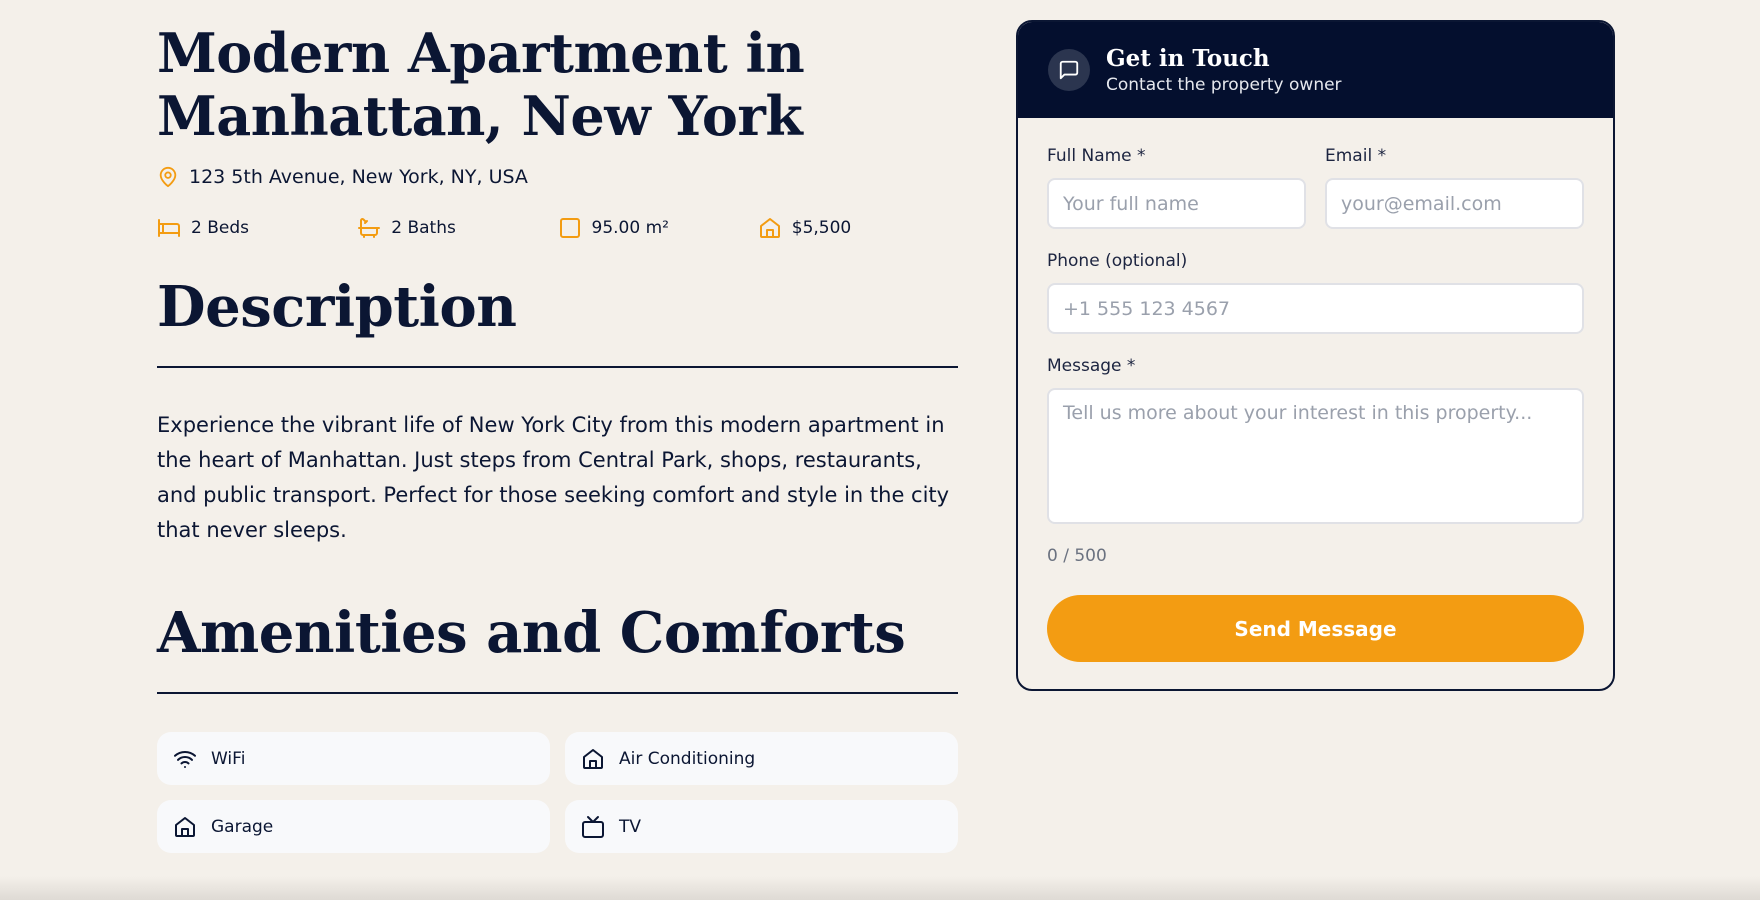 The image size is (1760, 900). What do you see at coordinates (687, 758) in the screenshot?
I see `amenity-label: Air Conditioning` at bounding box center [687, 758].